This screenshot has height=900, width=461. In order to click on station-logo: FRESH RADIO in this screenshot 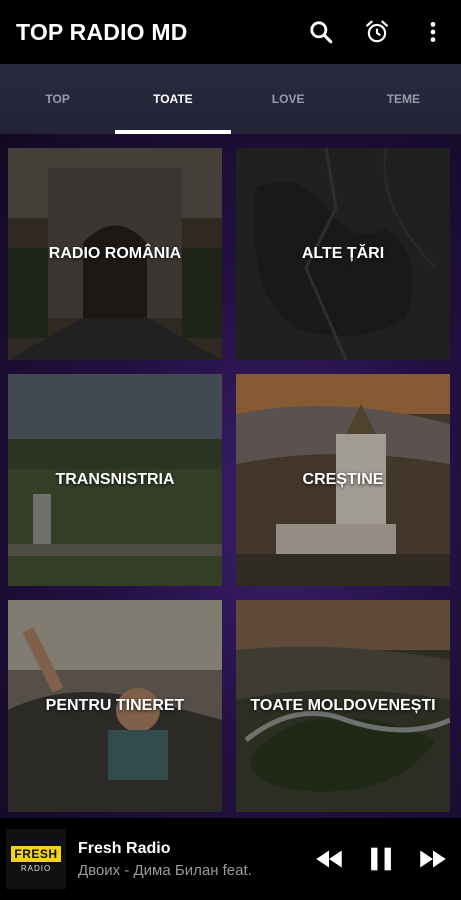, I will do `click(36, 859)`.